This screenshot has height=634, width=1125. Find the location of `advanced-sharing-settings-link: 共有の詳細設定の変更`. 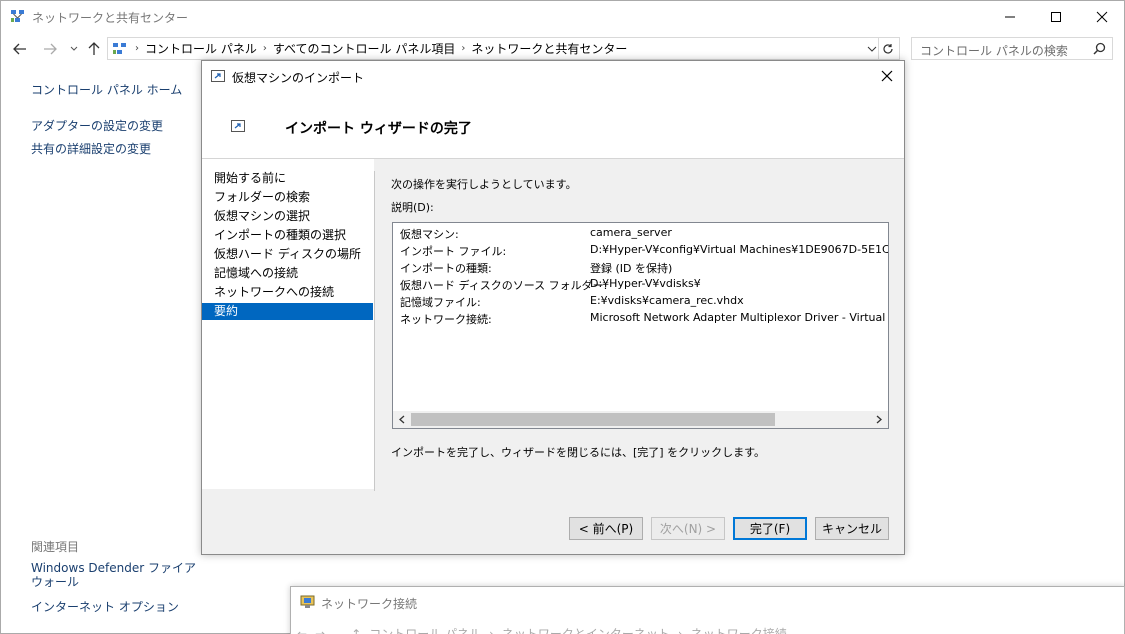

advanced-sharing-settings-link: 共有の詳細設定の変更 is located at coordinates (91, 148).